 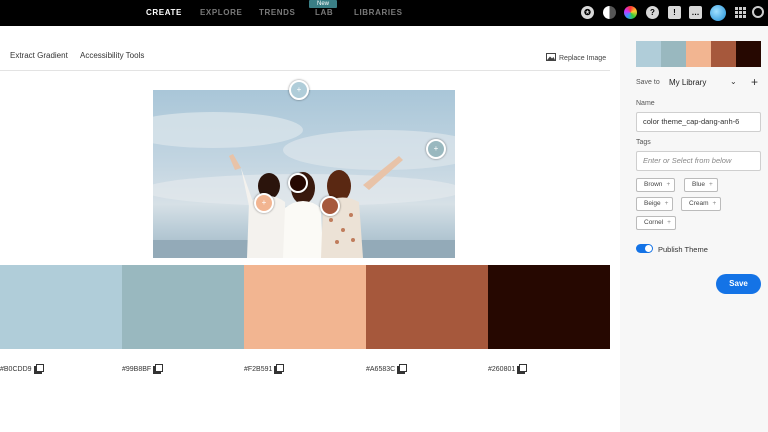 What do you see at coordinates (733, 81) in the screenshot?
I see `chevron-down-icon: ⌄` at bounding box center [733, 81].